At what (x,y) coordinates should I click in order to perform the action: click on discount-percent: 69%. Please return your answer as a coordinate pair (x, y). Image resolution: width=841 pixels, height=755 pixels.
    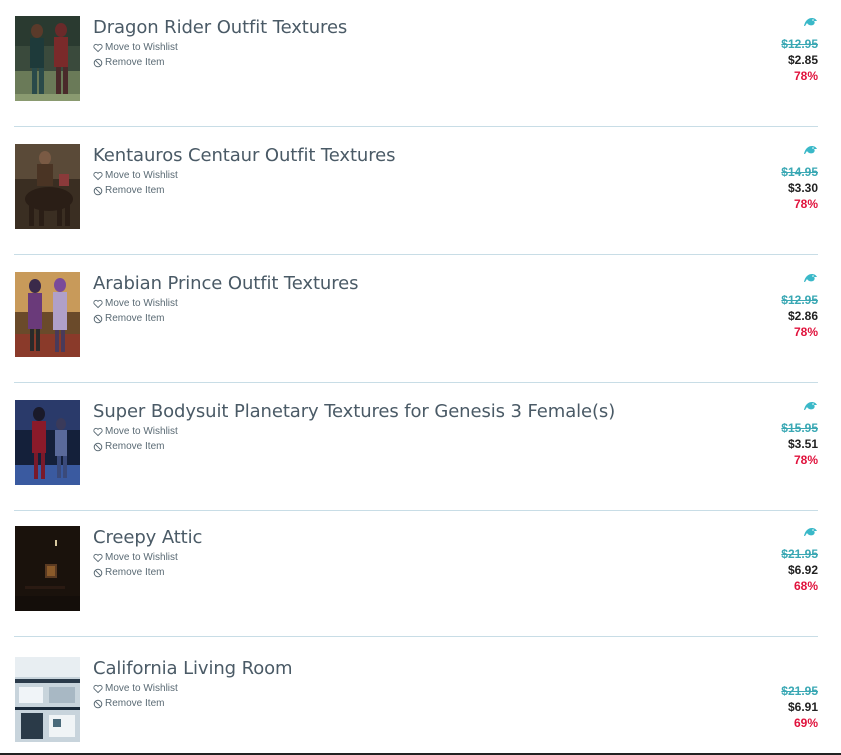
    Looking at the image, I should click on (805, 723).